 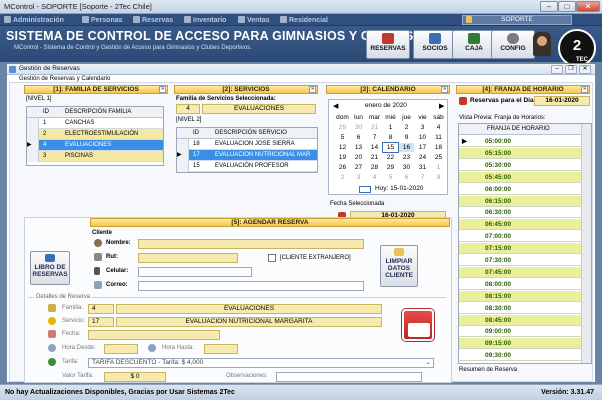 I want to click on rut-field, so click(x=188, y=258).